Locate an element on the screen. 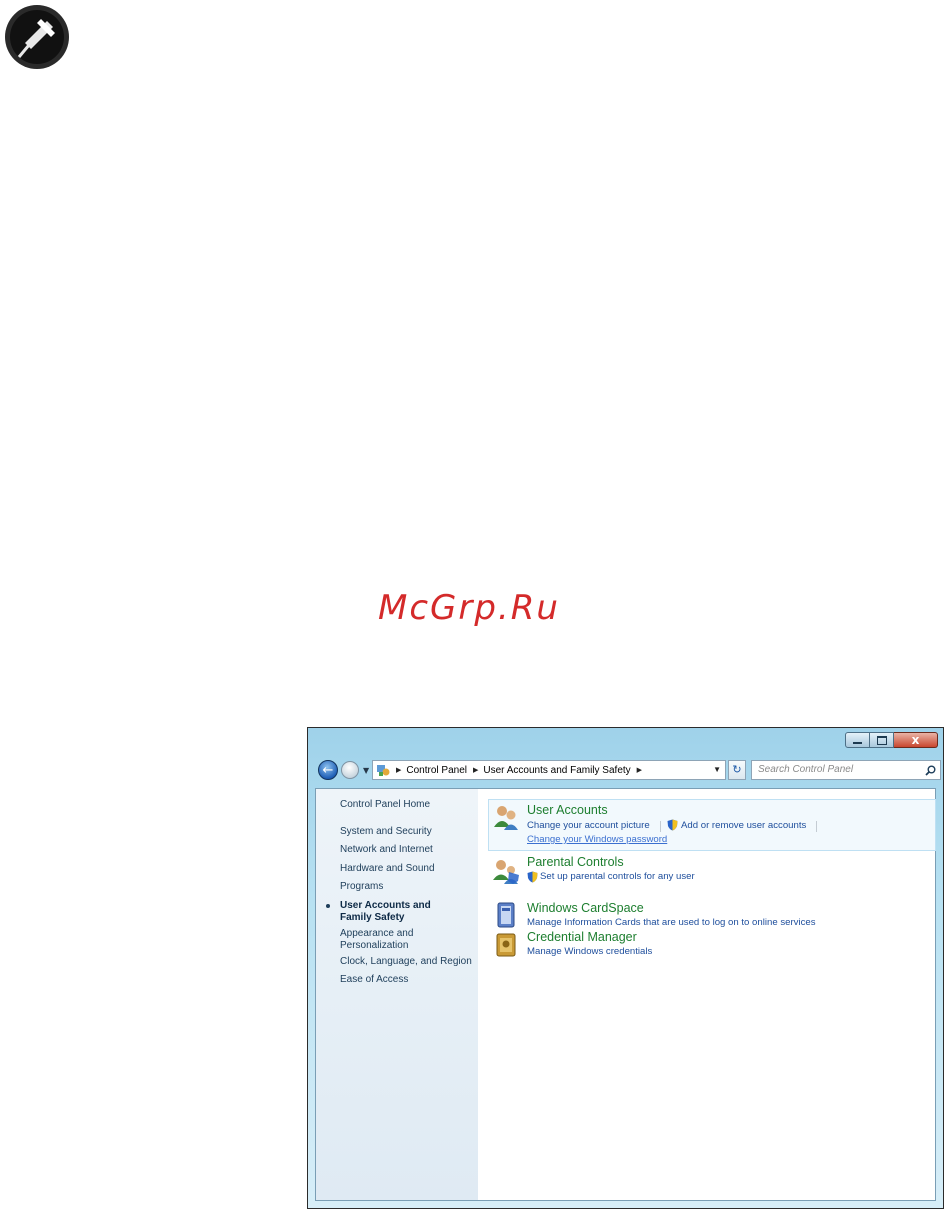 The width and height of the screenshot is (951, 1216). breadcrumb-control-panel: Control Panel is located at coordinates (436, 770).